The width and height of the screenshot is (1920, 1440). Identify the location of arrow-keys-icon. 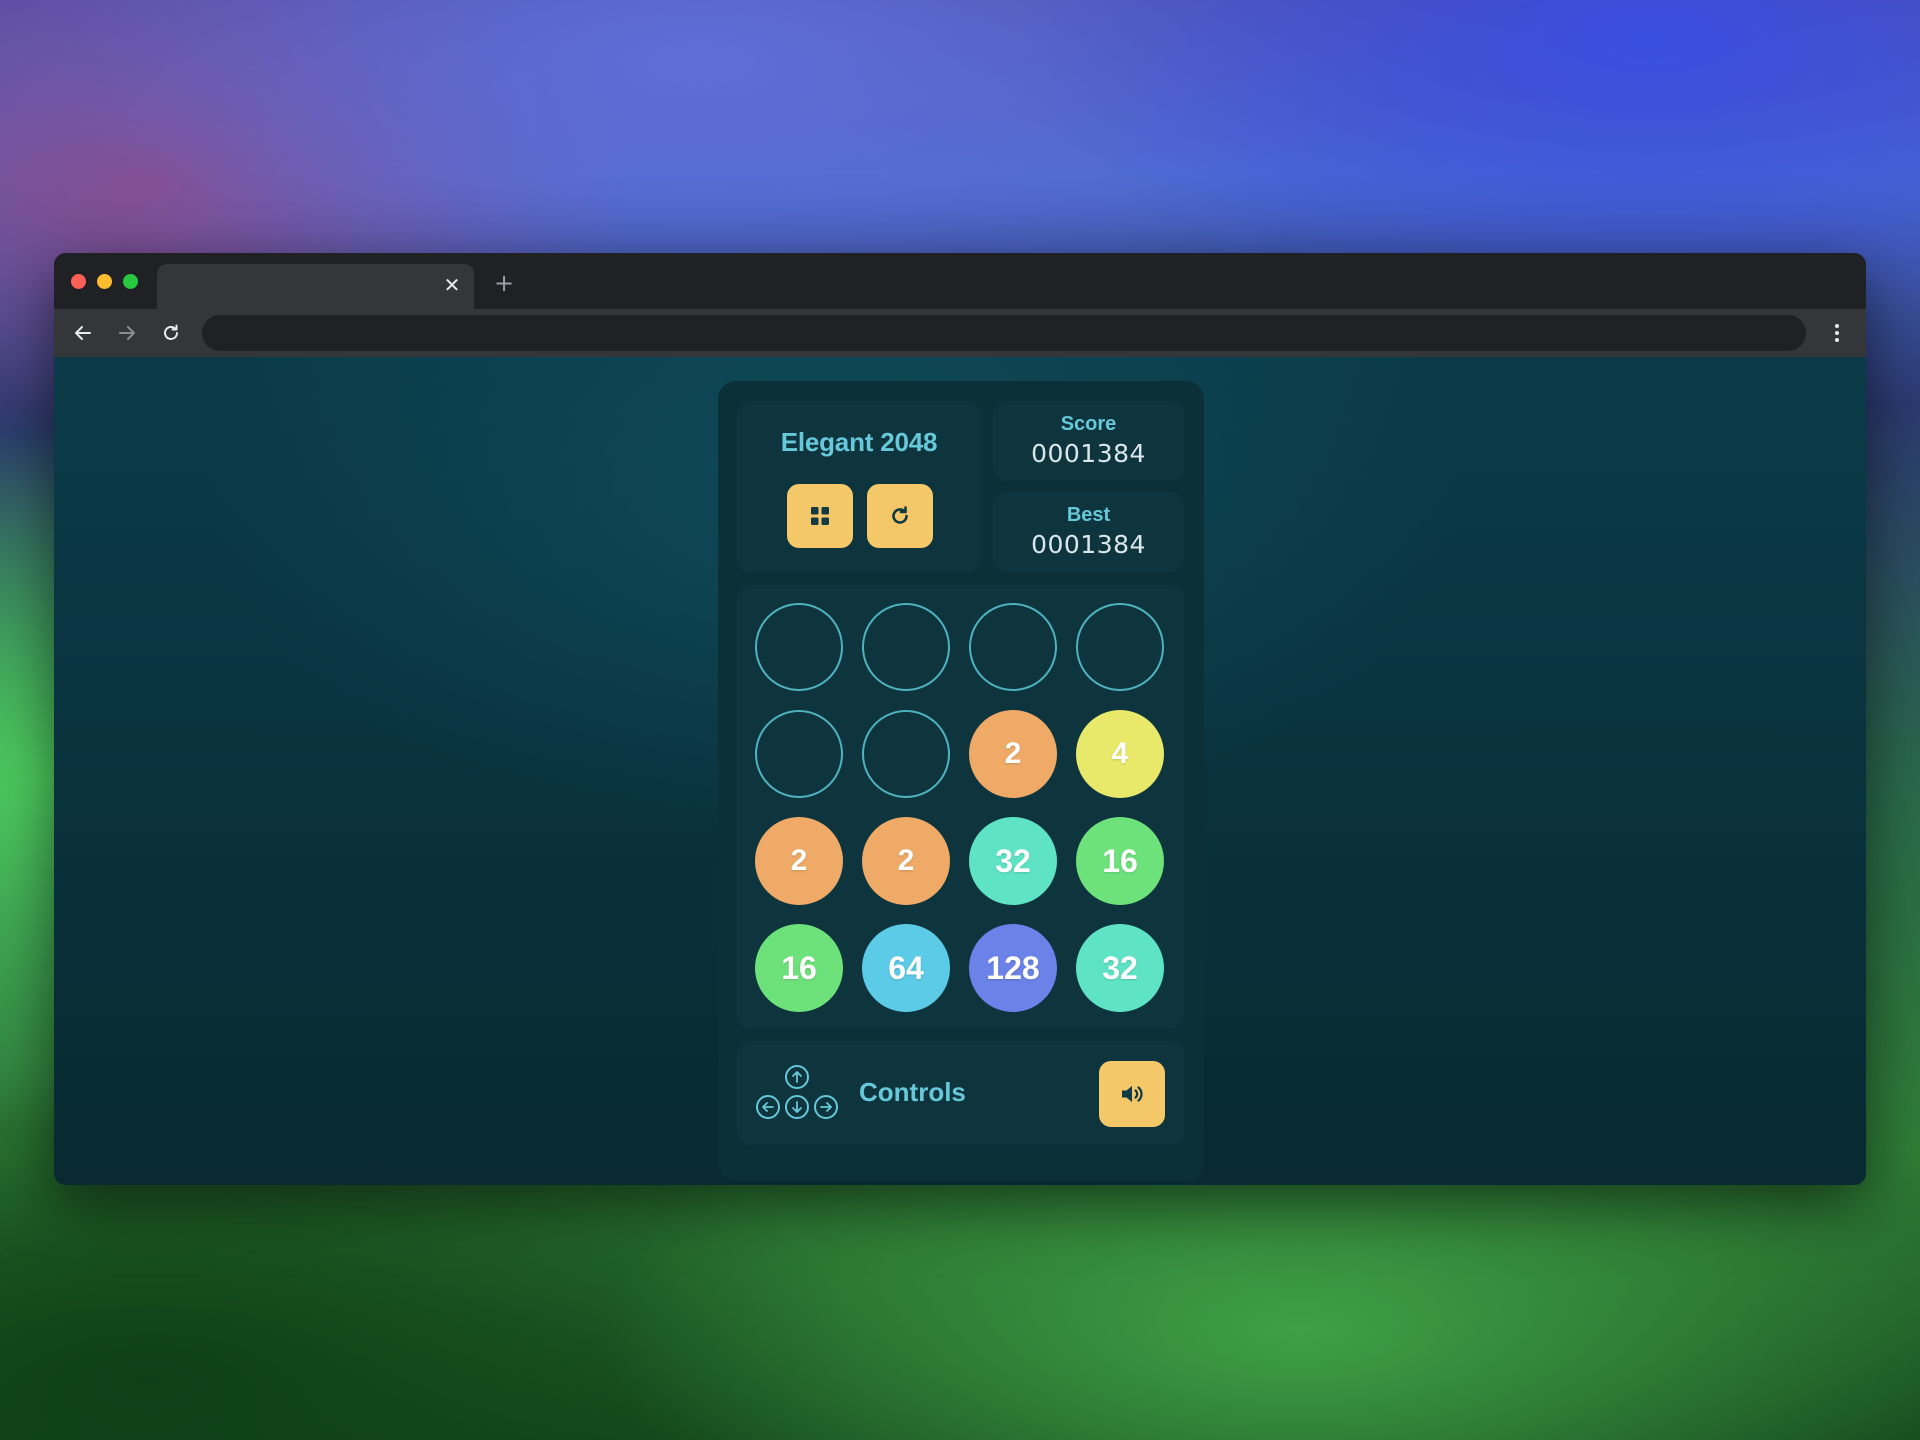
(797, 1095).